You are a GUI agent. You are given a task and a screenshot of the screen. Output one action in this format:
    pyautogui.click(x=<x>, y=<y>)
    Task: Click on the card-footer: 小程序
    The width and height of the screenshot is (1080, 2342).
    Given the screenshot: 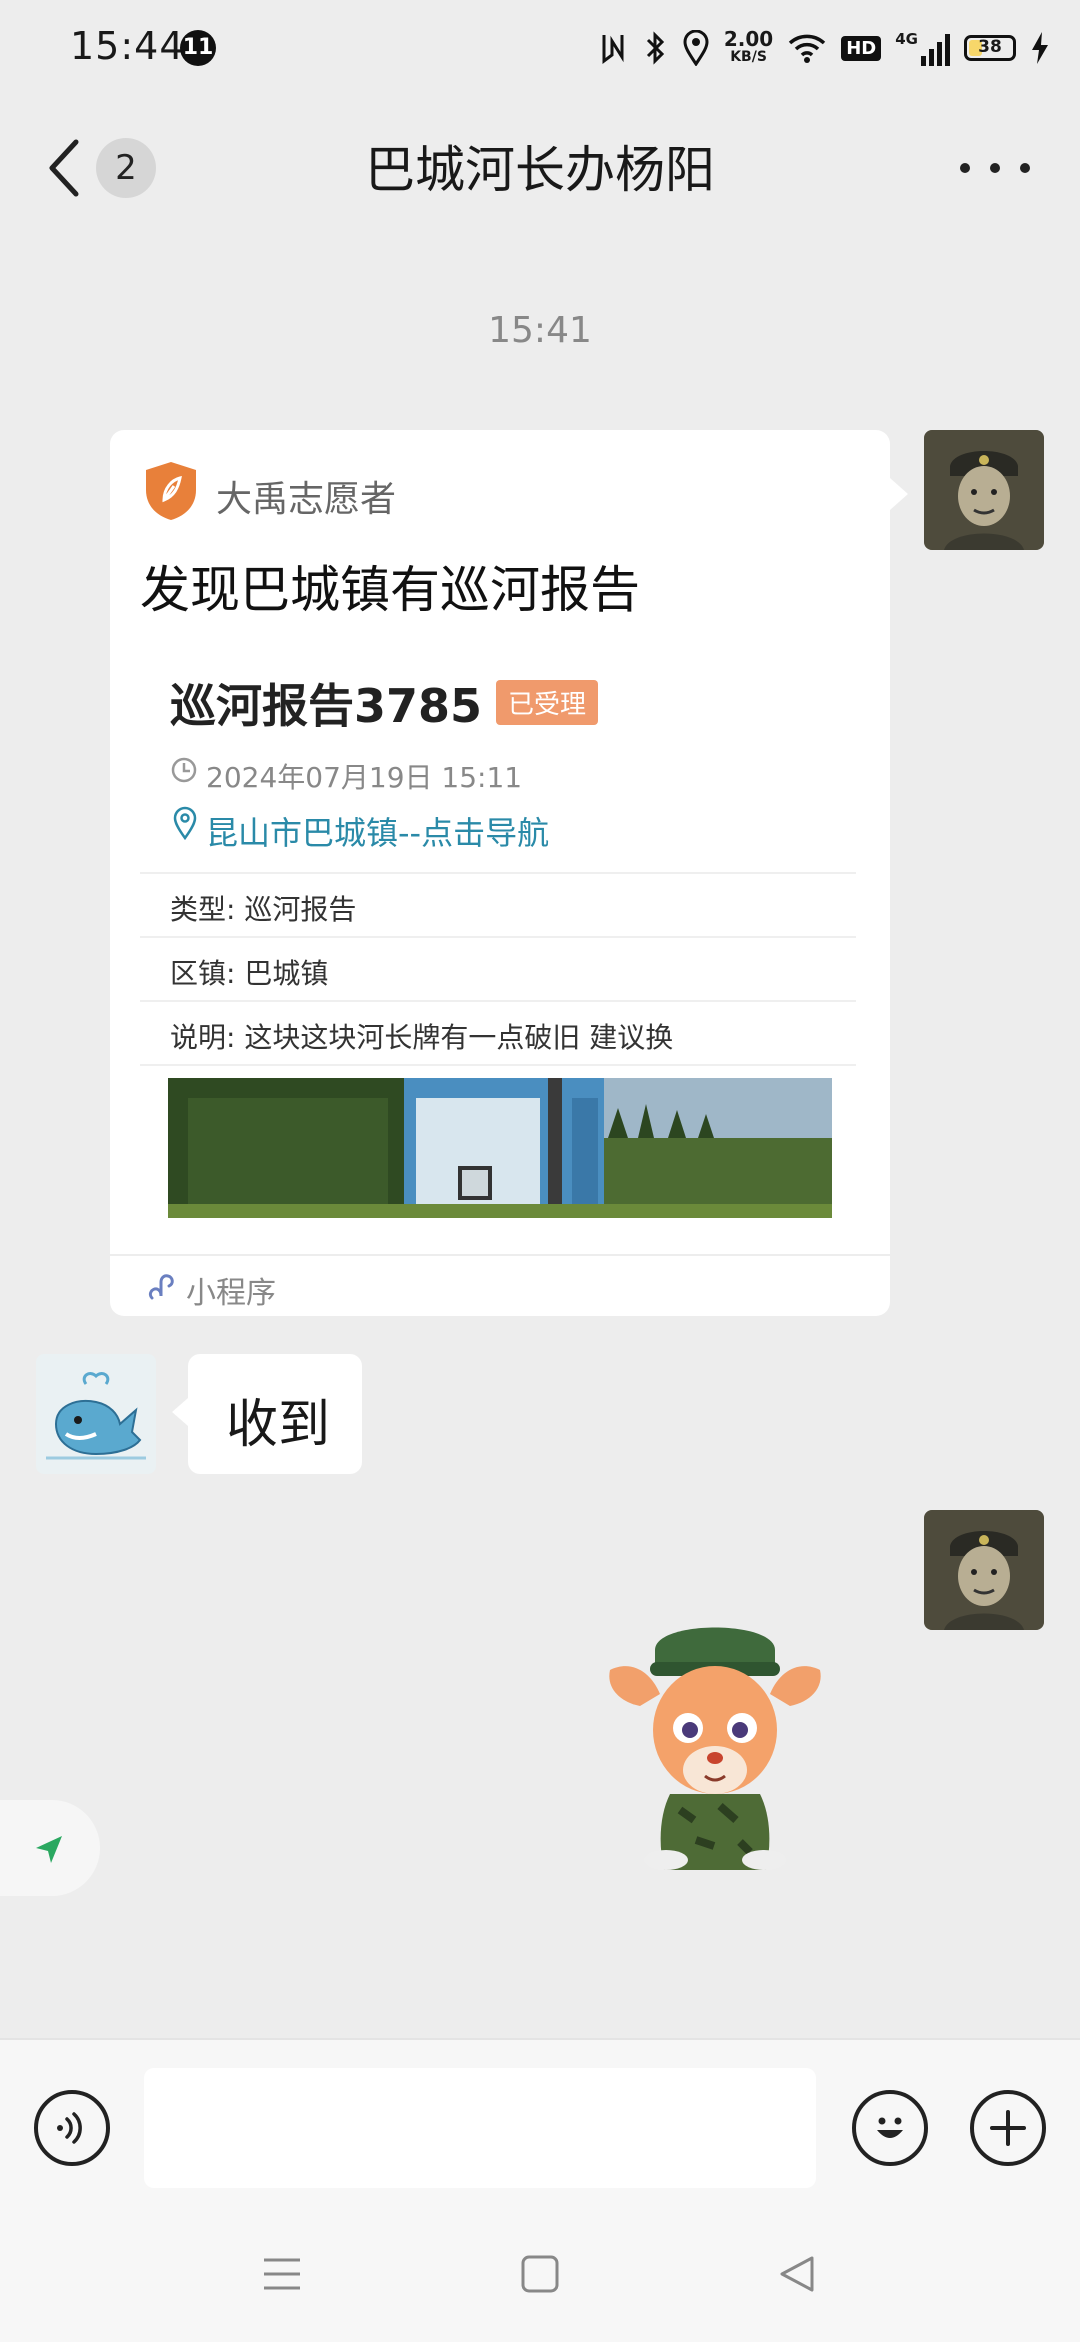 What is the action you would take?
    pyautogui.click(x=500, y=1286)
    